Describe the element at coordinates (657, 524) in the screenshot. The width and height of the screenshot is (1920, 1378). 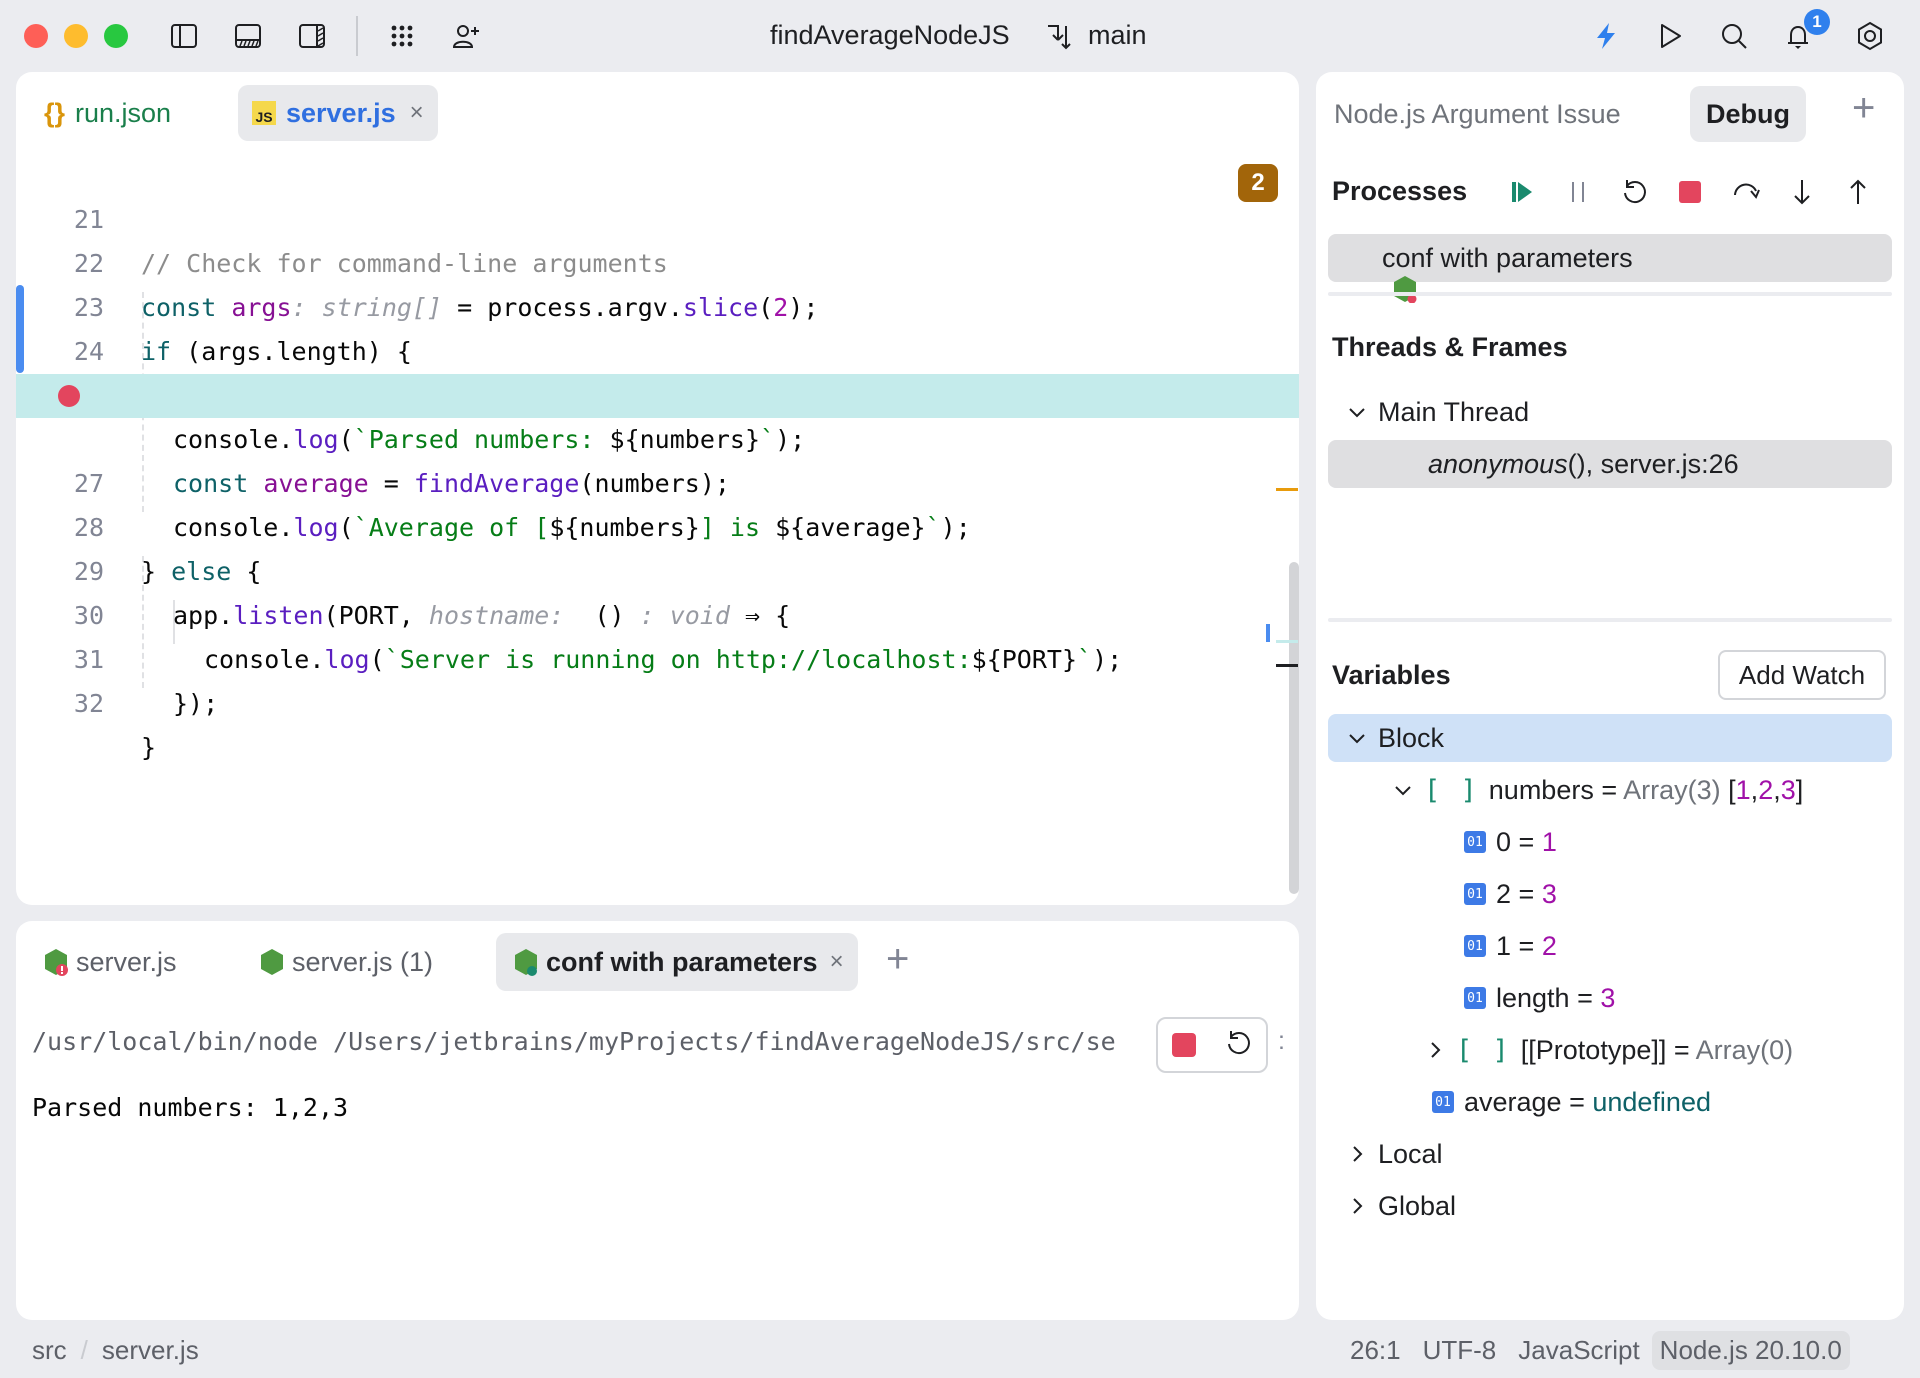
I see `code-line: 28 } else {` at that location.